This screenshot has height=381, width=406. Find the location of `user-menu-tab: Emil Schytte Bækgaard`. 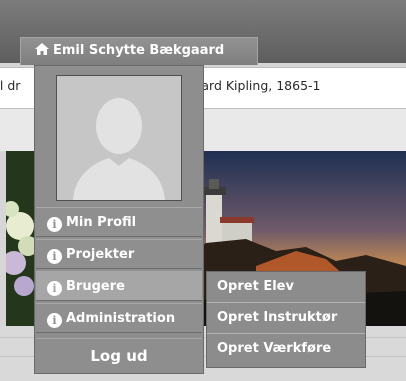

user-menu-tab: Emil Schytte Bækgaard is located at coordinates (139, 51).